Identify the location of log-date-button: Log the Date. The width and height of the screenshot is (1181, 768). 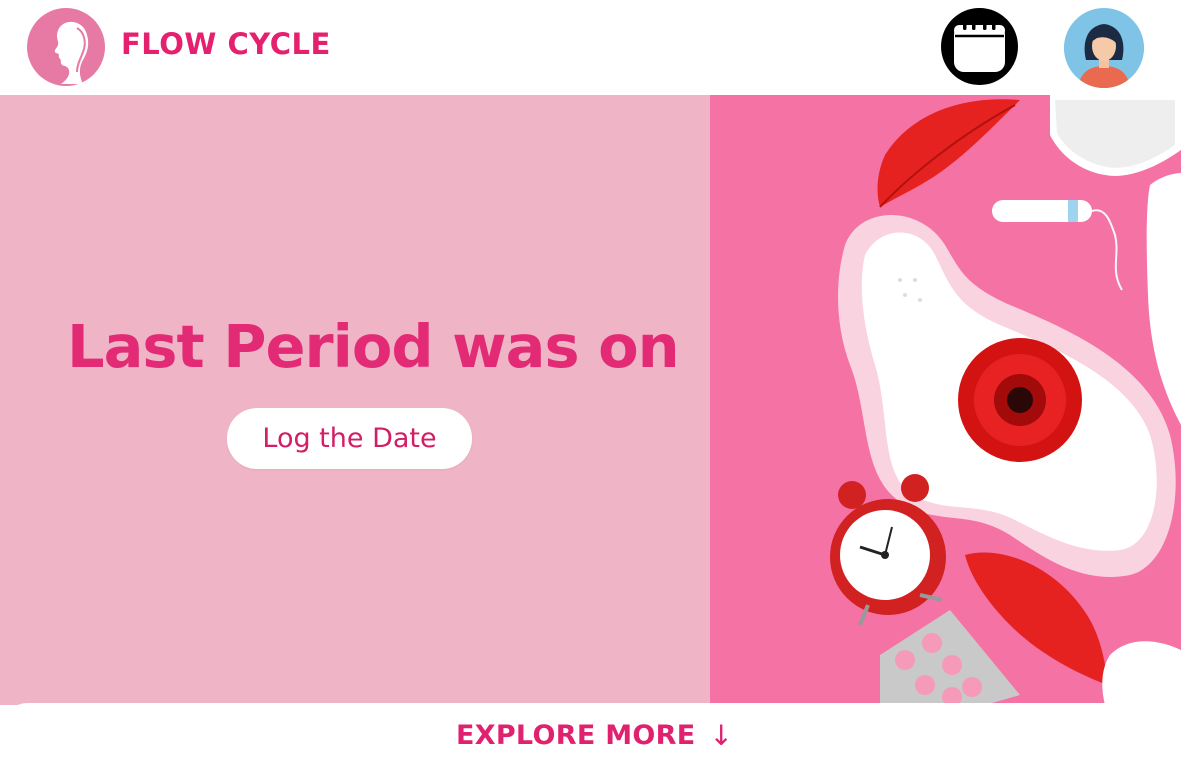
(349, 438).